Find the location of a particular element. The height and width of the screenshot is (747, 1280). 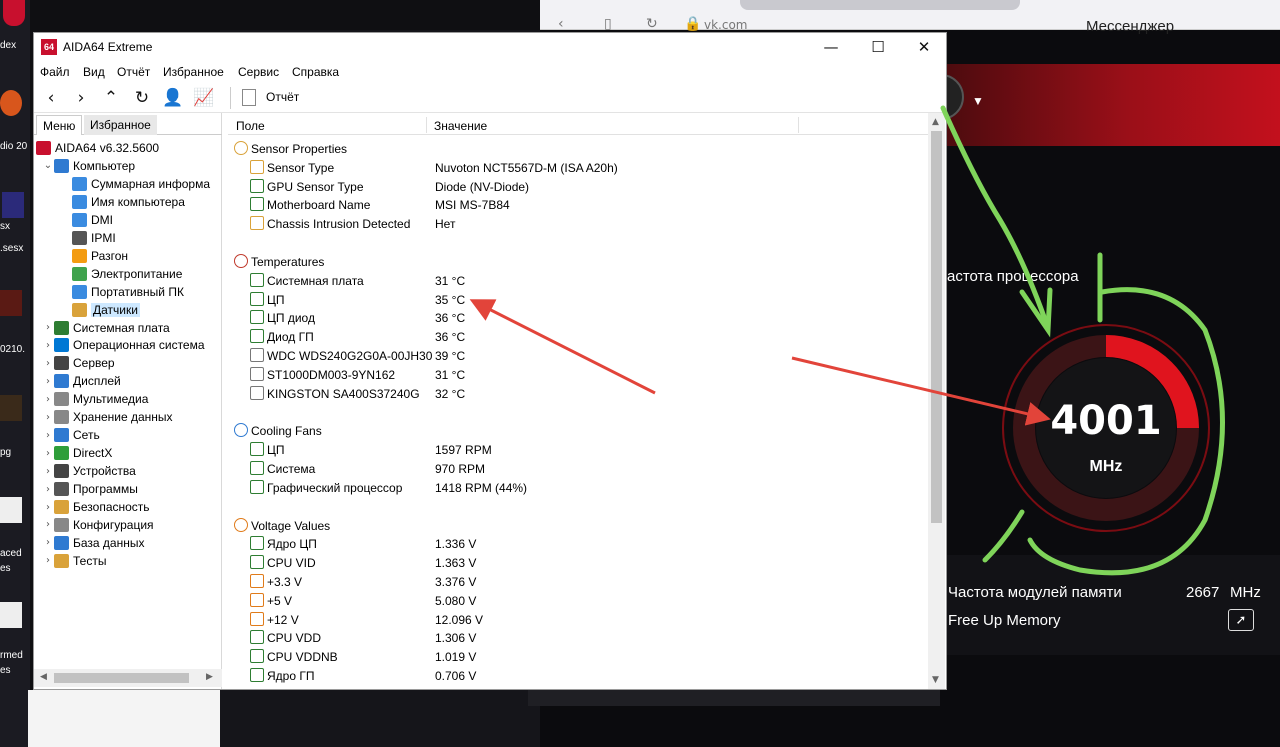

tree-item: › Программы is located at coordinates (90, 489).